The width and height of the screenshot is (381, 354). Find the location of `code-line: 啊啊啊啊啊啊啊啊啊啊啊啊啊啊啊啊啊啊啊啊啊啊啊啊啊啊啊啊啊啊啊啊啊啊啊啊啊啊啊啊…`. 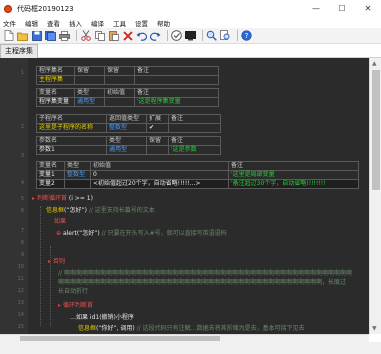

code-line: 啊啊啊啊啊啊啊啊啊啊啊啊啊啊啊啊啊啊啊啊啊啊啊啊啊啊啊啊啊啊啊啊啊啊啊啊啊啊啊啊… is located at coordinates (202, 283).